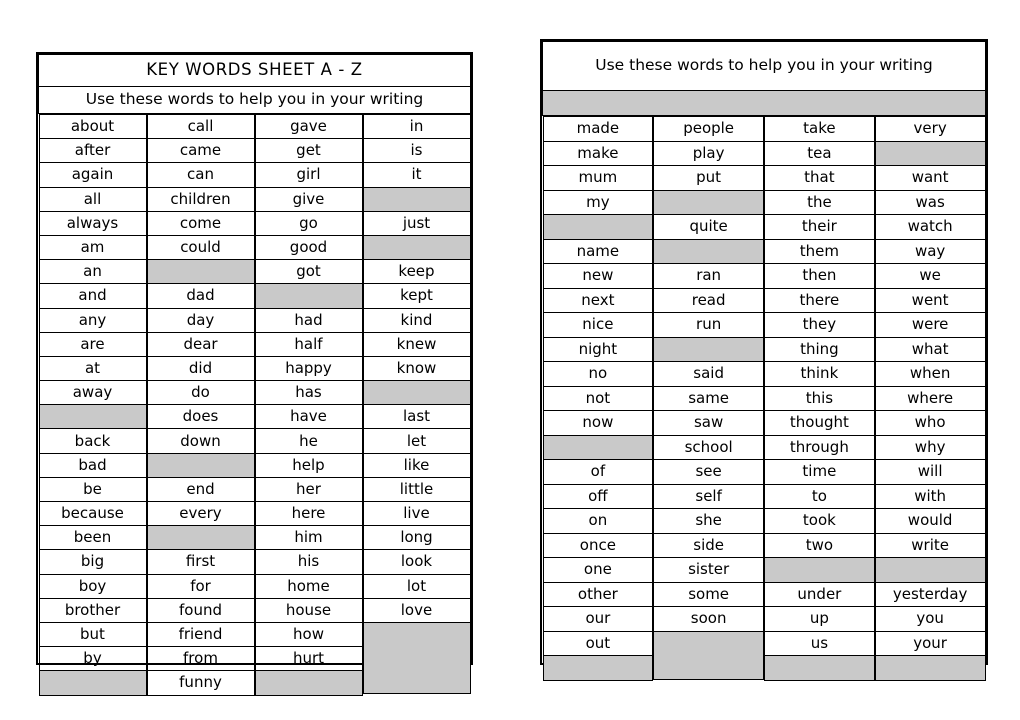 This screenshot has height=720, width=1020. What do you see at coordinates (708, 594) in the screenshot?
I see `word-cell: some` at bounding box center [708, 594].